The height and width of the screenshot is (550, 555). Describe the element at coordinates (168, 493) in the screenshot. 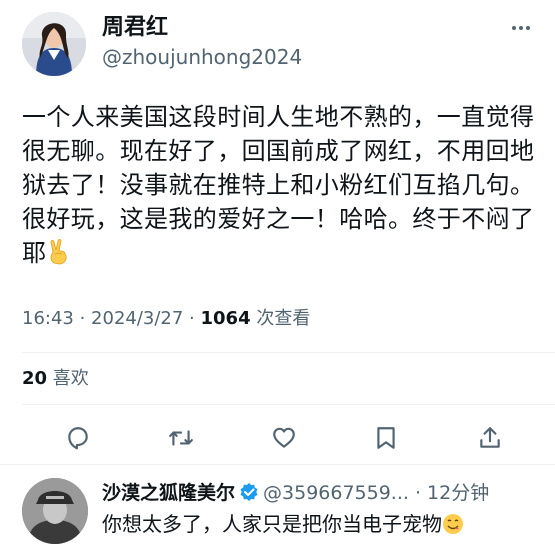

I see `reply-author-name: 沙漠之狐隆美尔` at that location.